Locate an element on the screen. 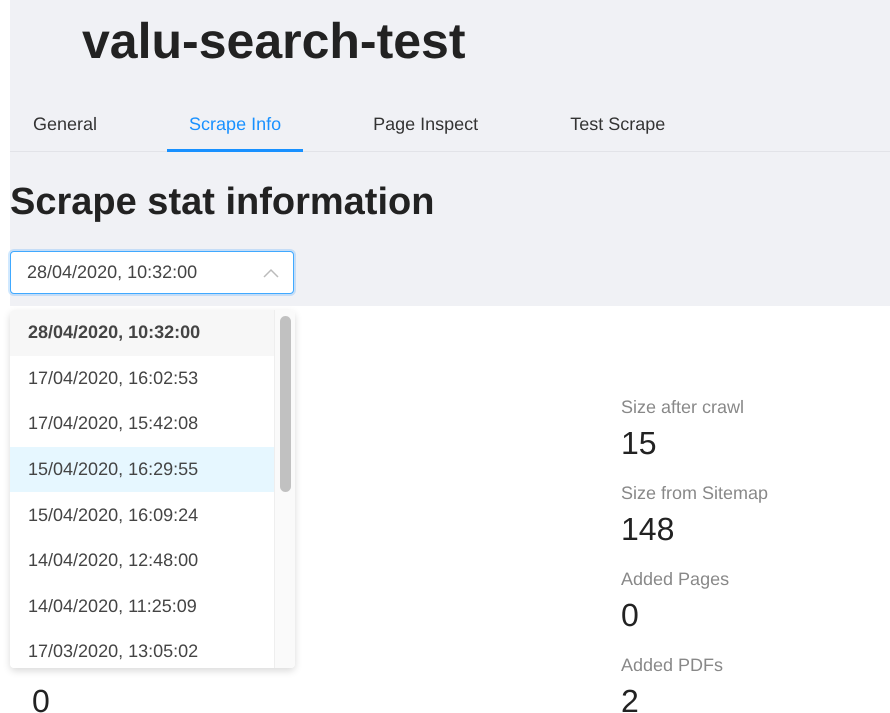 Image resolution: width=890 pixels, height=713 pixels. project-title: valu-search-test is located at coordinates (274, 41).